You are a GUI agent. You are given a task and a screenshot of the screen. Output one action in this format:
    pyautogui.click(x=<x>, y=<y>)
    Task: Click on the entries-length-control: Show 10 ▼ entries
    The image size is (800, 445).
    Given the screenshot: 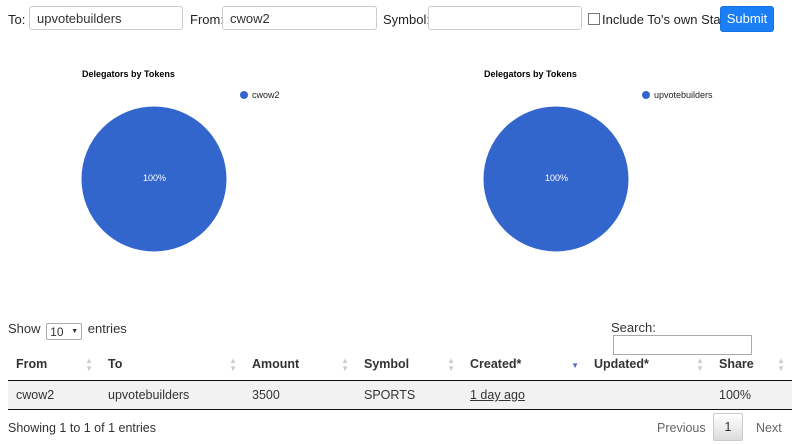 What is the action you would take?
    pyautogui.click(x=67, y=330)
    